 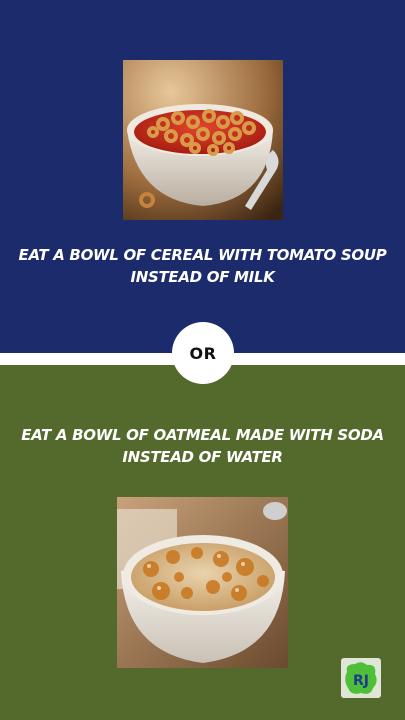 I want to click on or-label: OR, so click(x=203, y=353).